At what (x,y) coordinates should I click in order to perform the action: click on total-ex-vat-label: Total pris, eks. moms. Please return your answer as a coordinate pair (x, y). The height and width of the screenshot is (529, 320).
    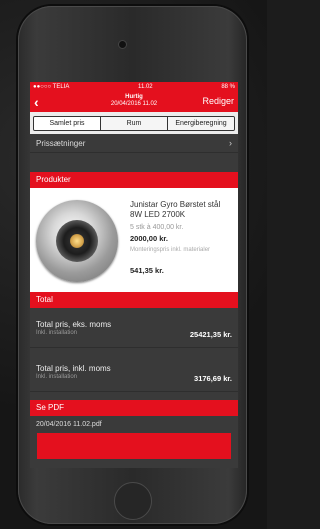
    Looking at the image, I should click on (74, 324).